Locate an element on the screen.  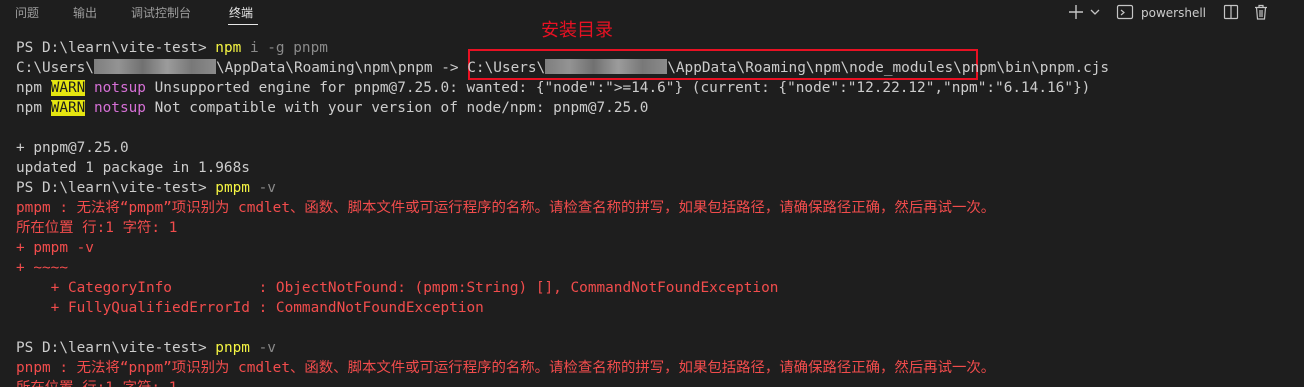
plus-icon is located at coordinates (1076, 12).